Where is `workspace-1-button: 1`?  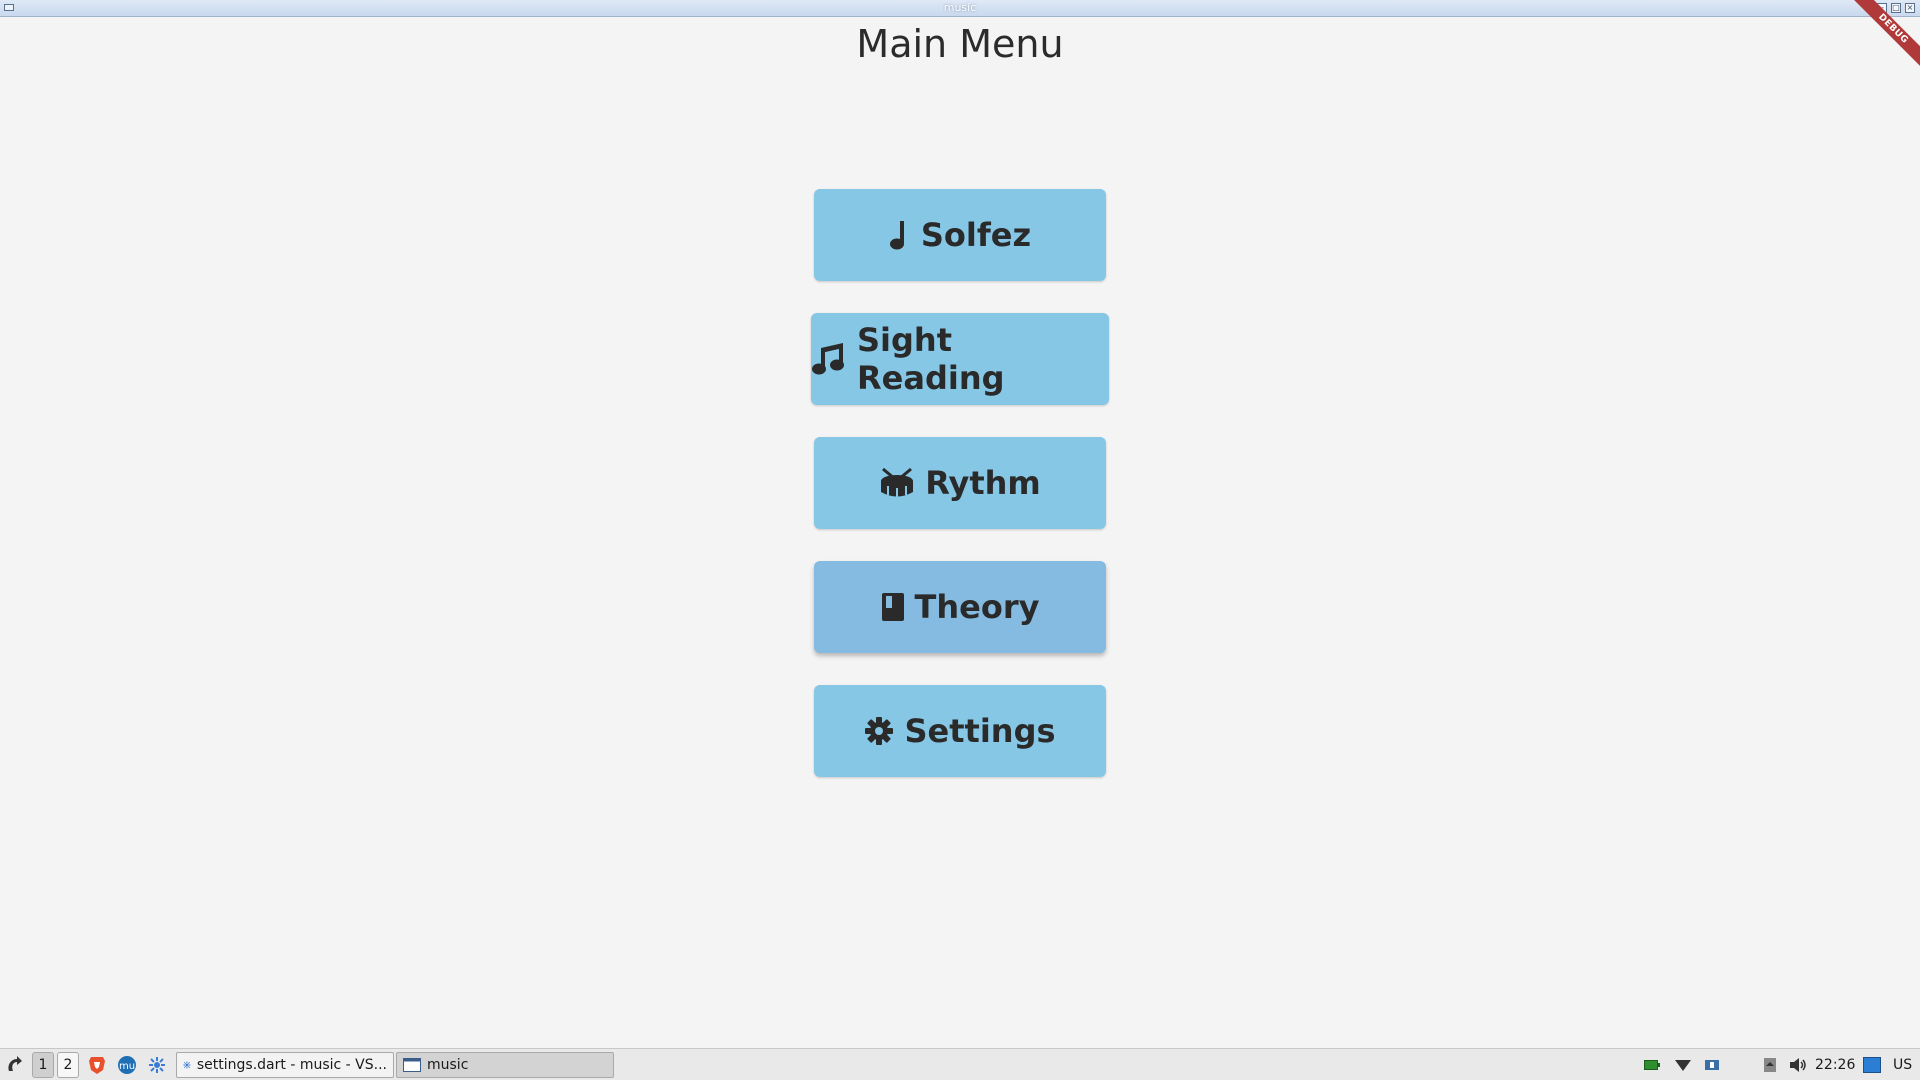
workspace-1-button: 1 is located at coordinates (43, 1065).